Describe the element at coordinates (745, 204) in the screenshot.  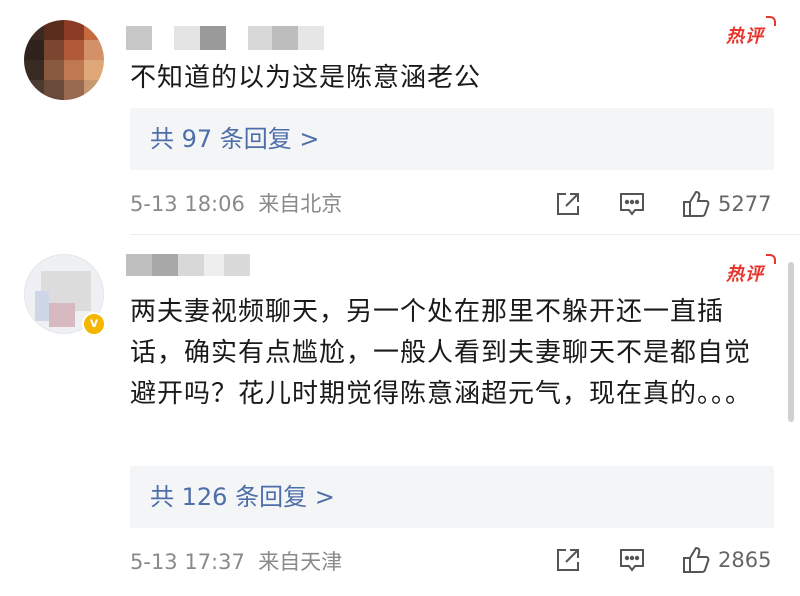
I see `like-count: 5277` at that location.